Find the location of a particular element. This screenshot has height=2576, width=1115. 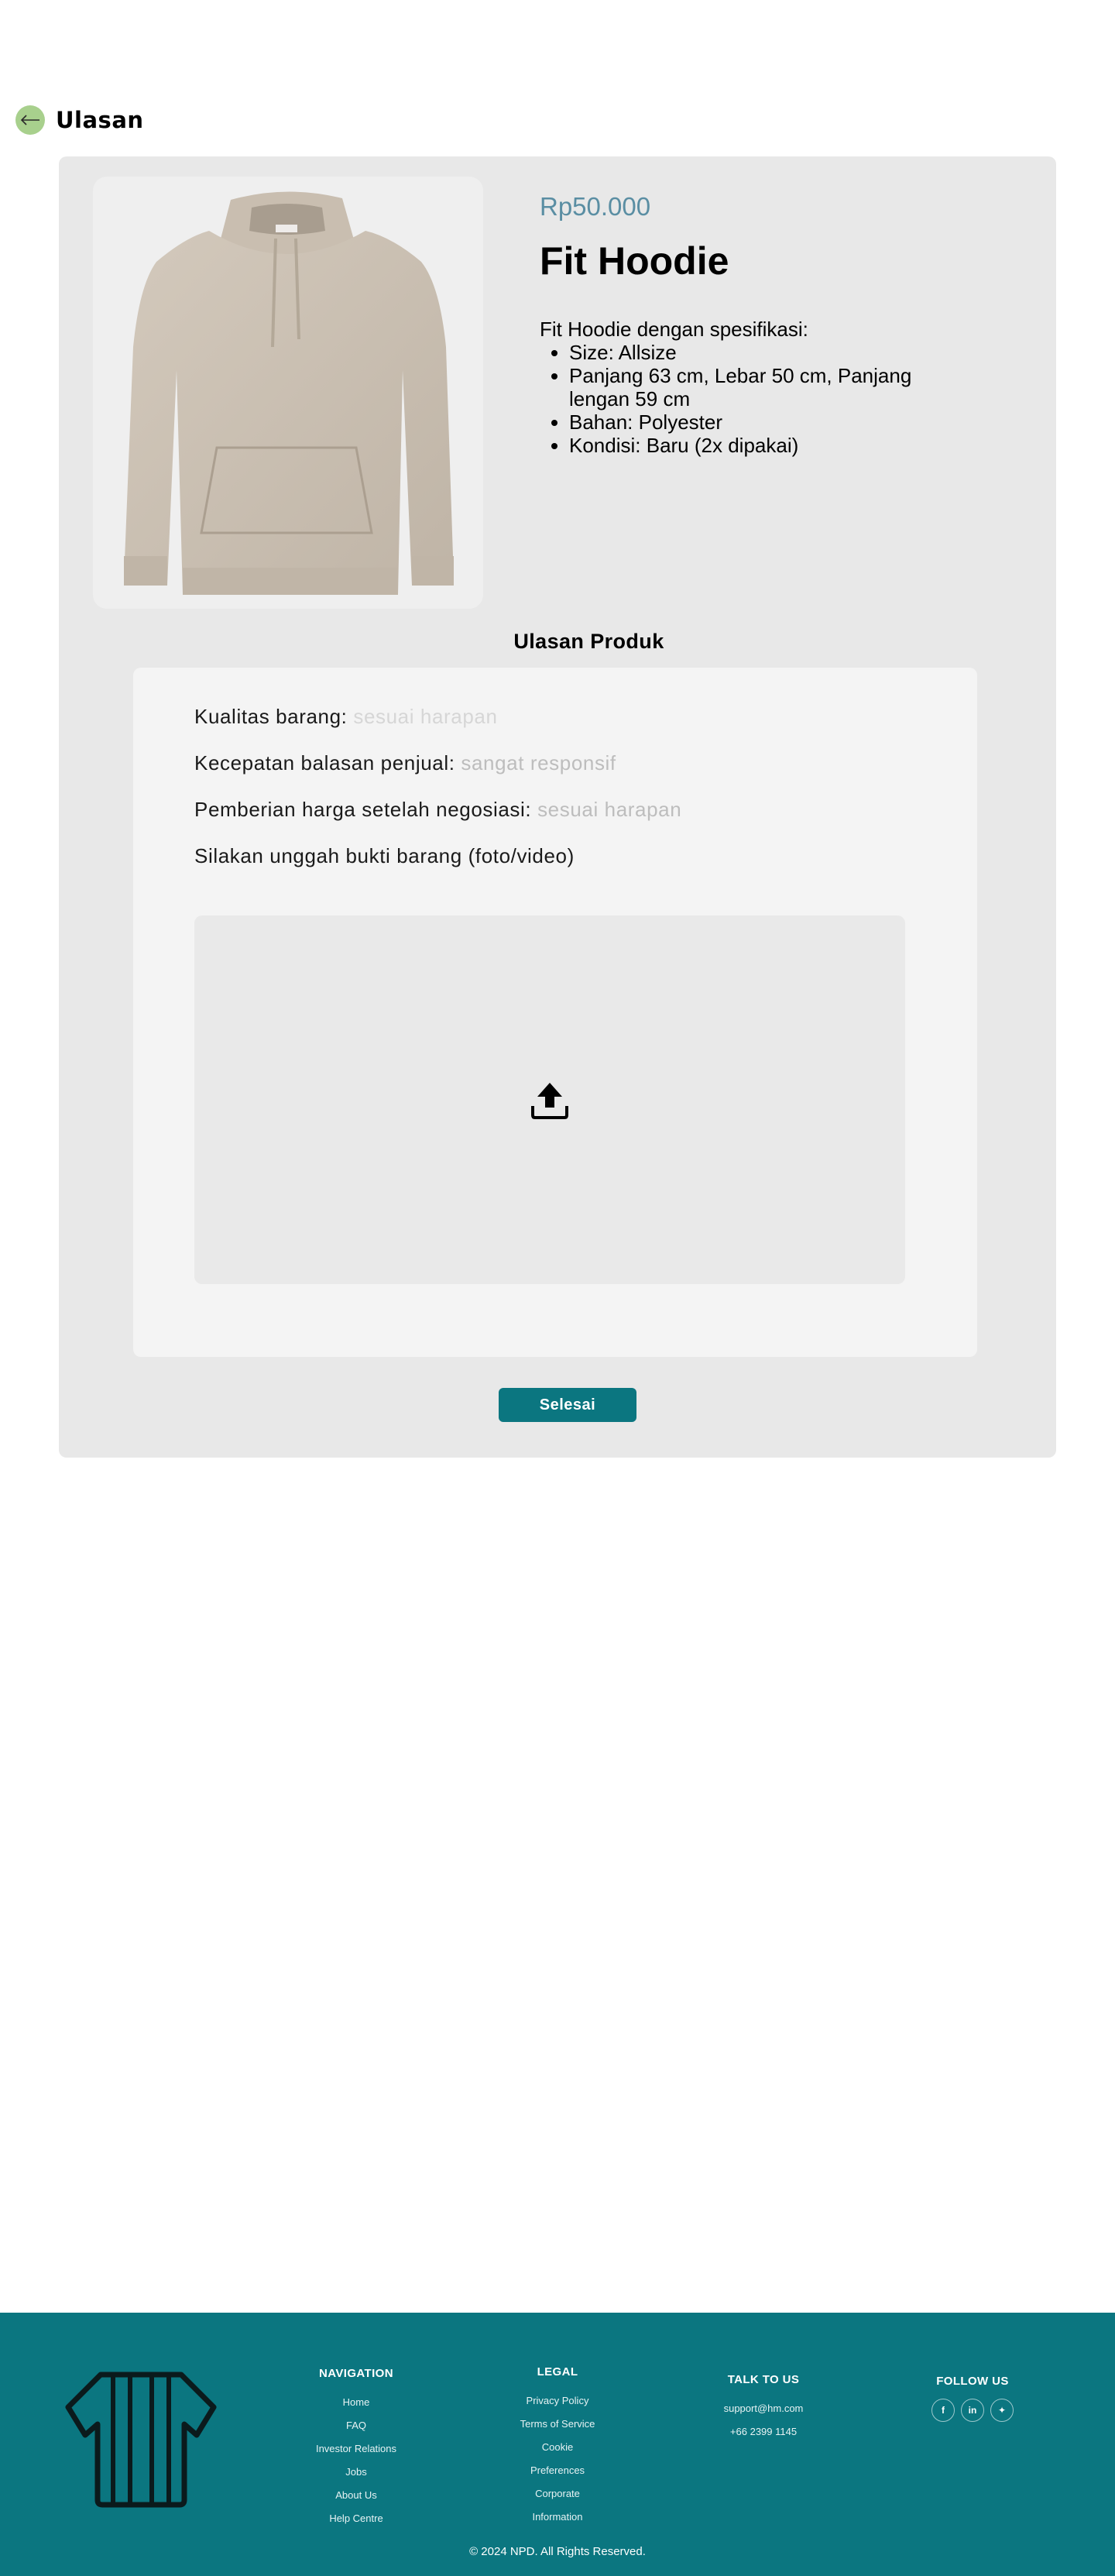

spec-item: Kondisi: Baru (2x dipakai) is located at coordinates (771, 445).